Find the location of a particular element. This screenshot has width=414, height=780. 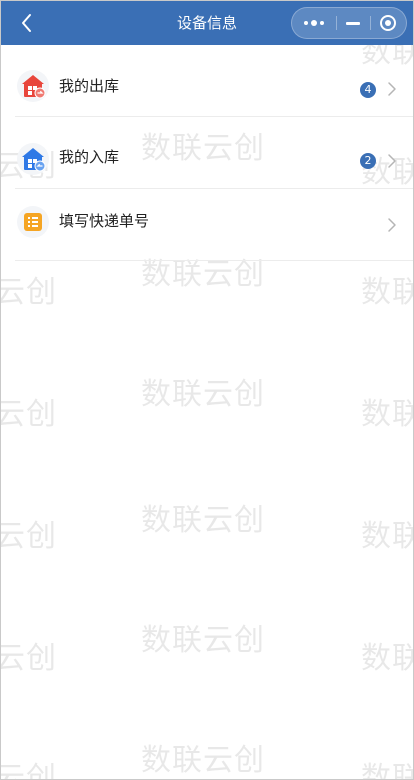

list-form-icon is located at coordinates (33, 222).